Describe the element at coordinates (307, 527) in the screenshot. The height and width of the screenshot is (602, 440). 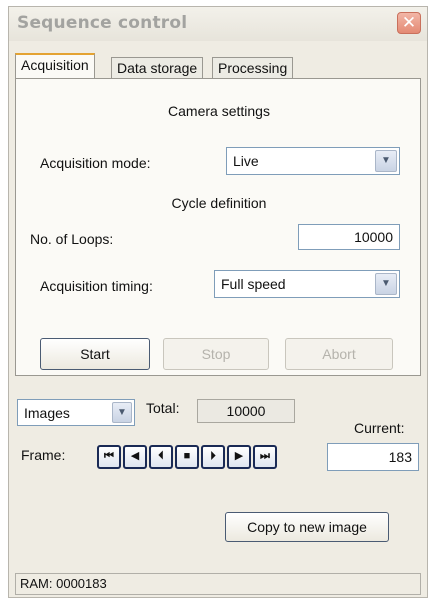
I see `copy-to-new-image-button: Copy to new image` at that location.